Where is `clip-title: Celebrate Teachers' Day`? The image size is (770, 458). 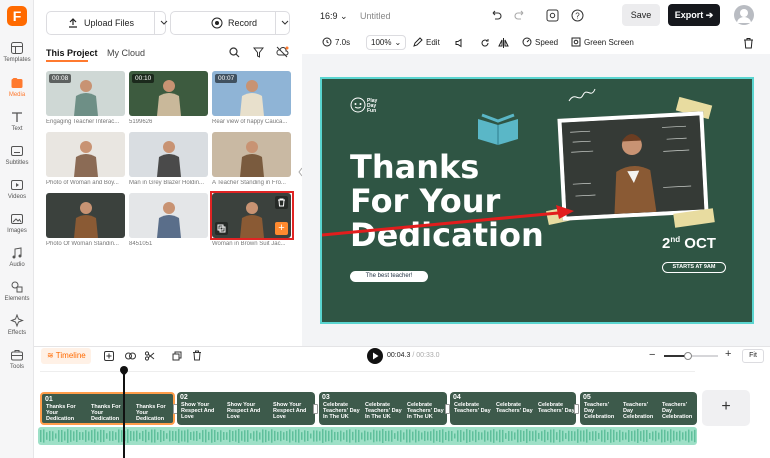
clip-title: Celebrate Teachers' Day is located at coordinates (514, 408).